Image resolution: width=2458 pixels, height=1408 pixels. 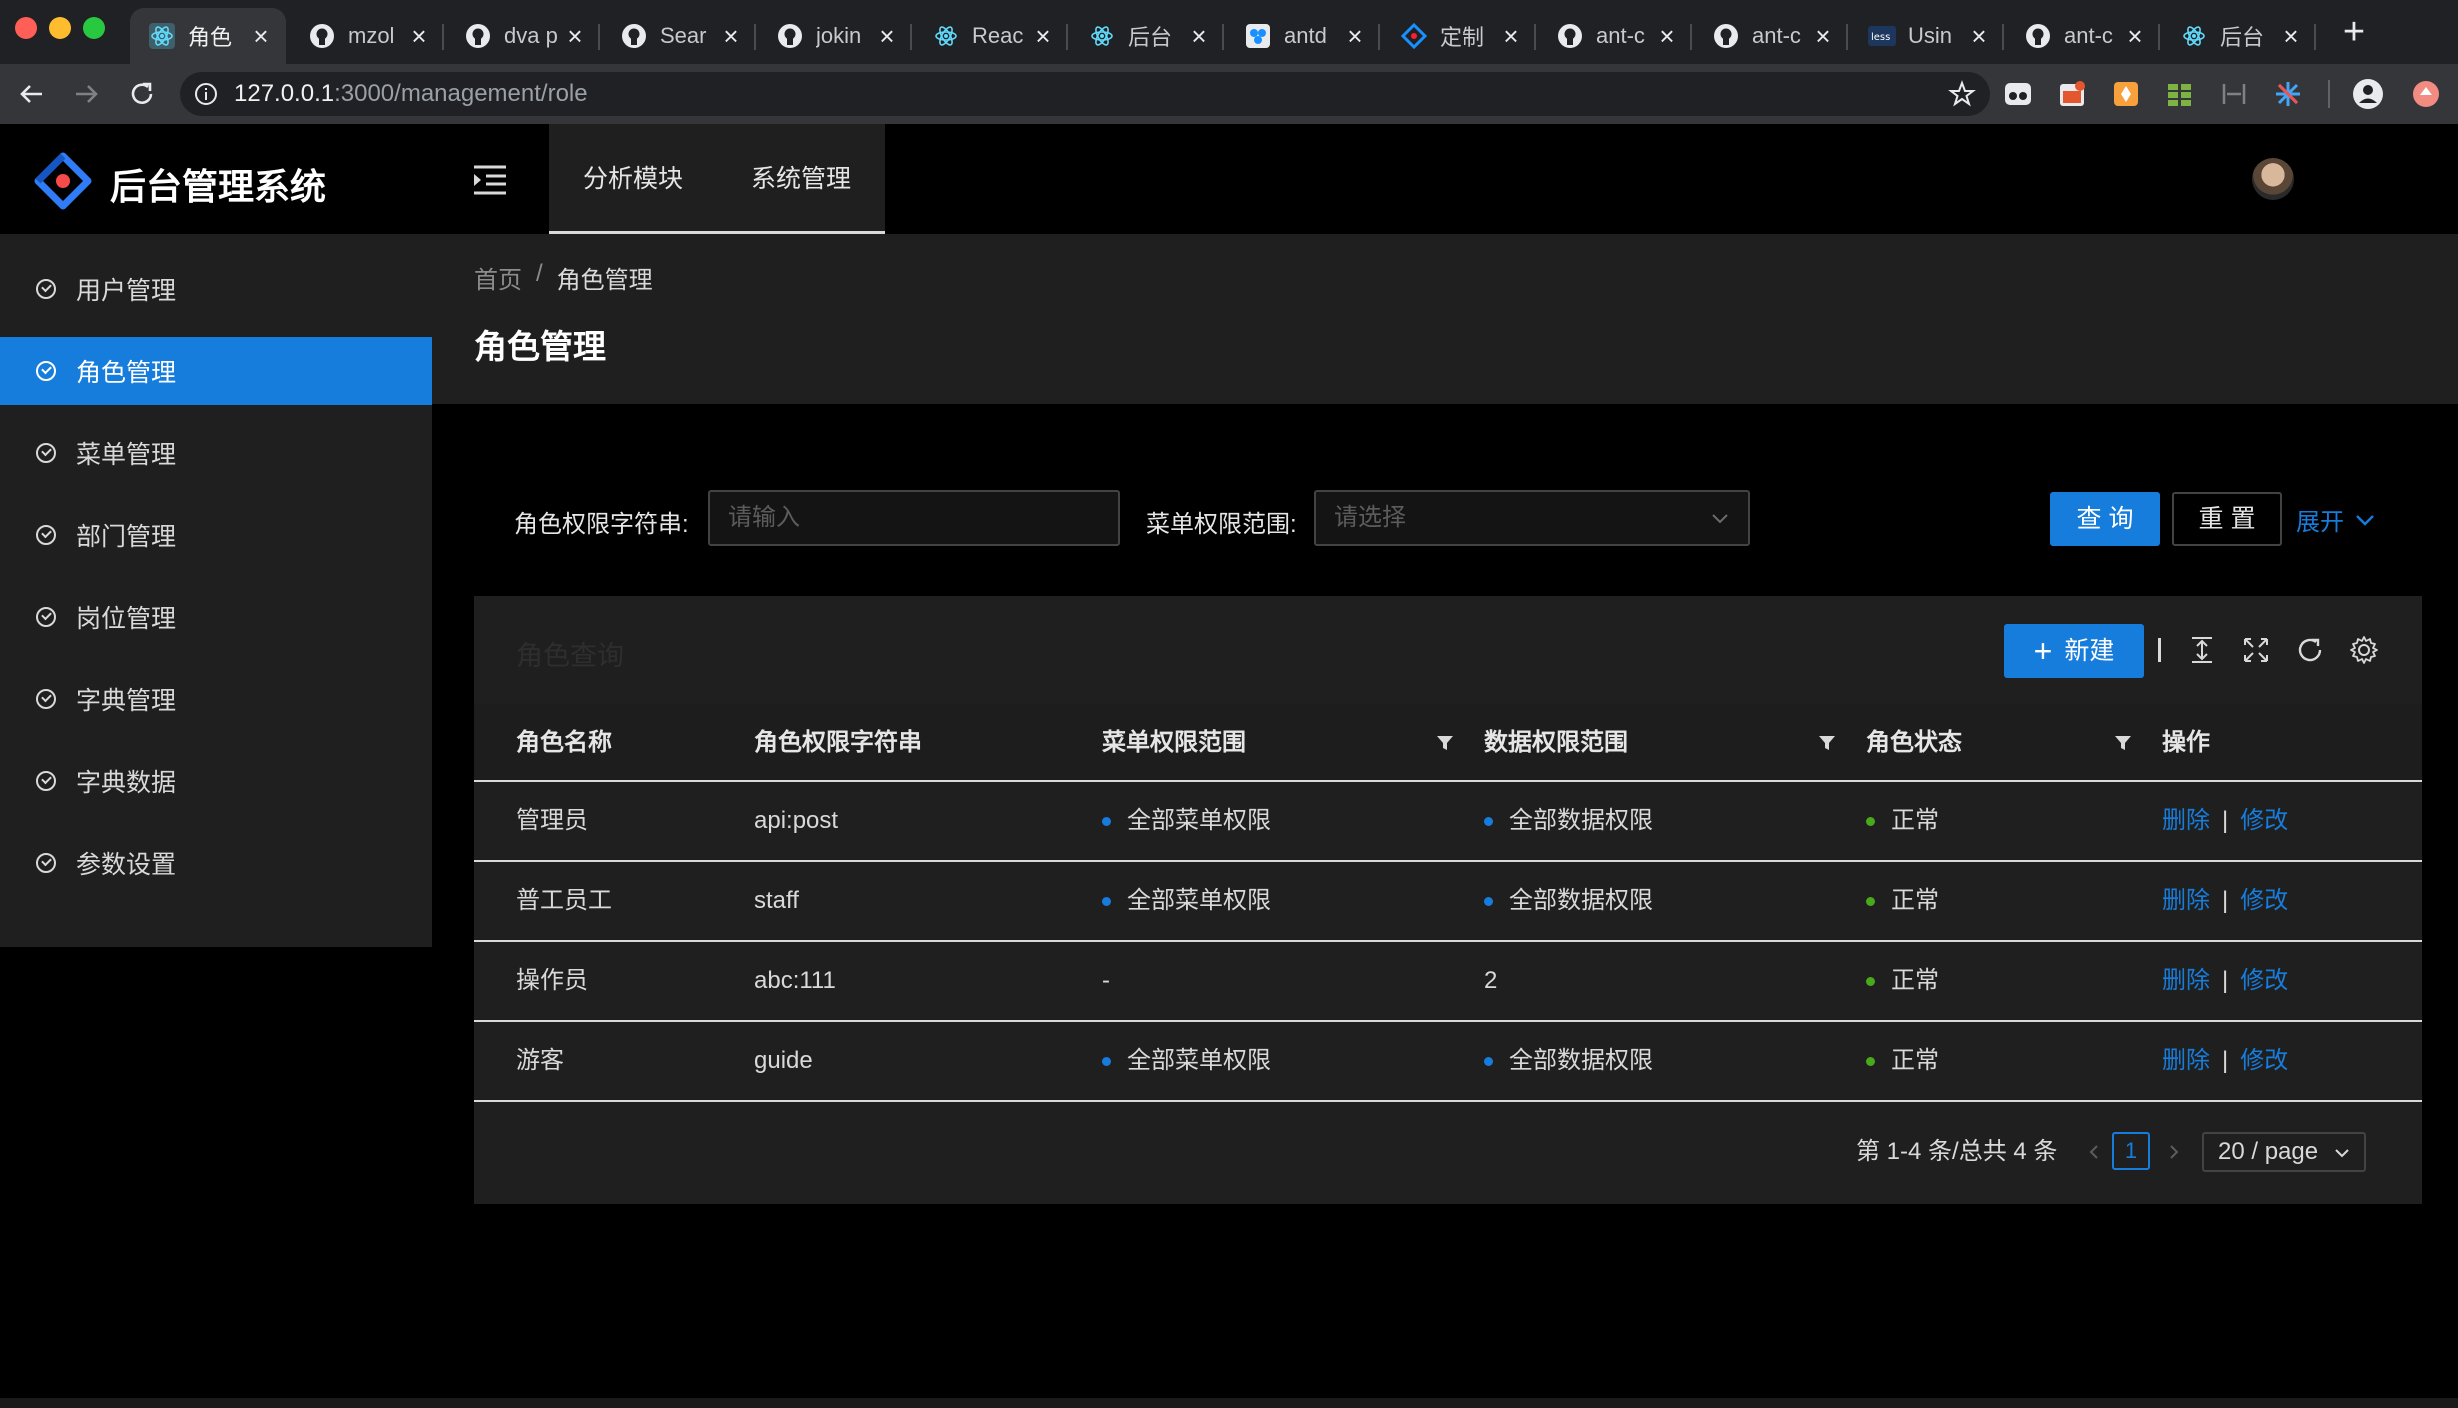 I want to click on window-zoom-button, so click(x=94, y=28).